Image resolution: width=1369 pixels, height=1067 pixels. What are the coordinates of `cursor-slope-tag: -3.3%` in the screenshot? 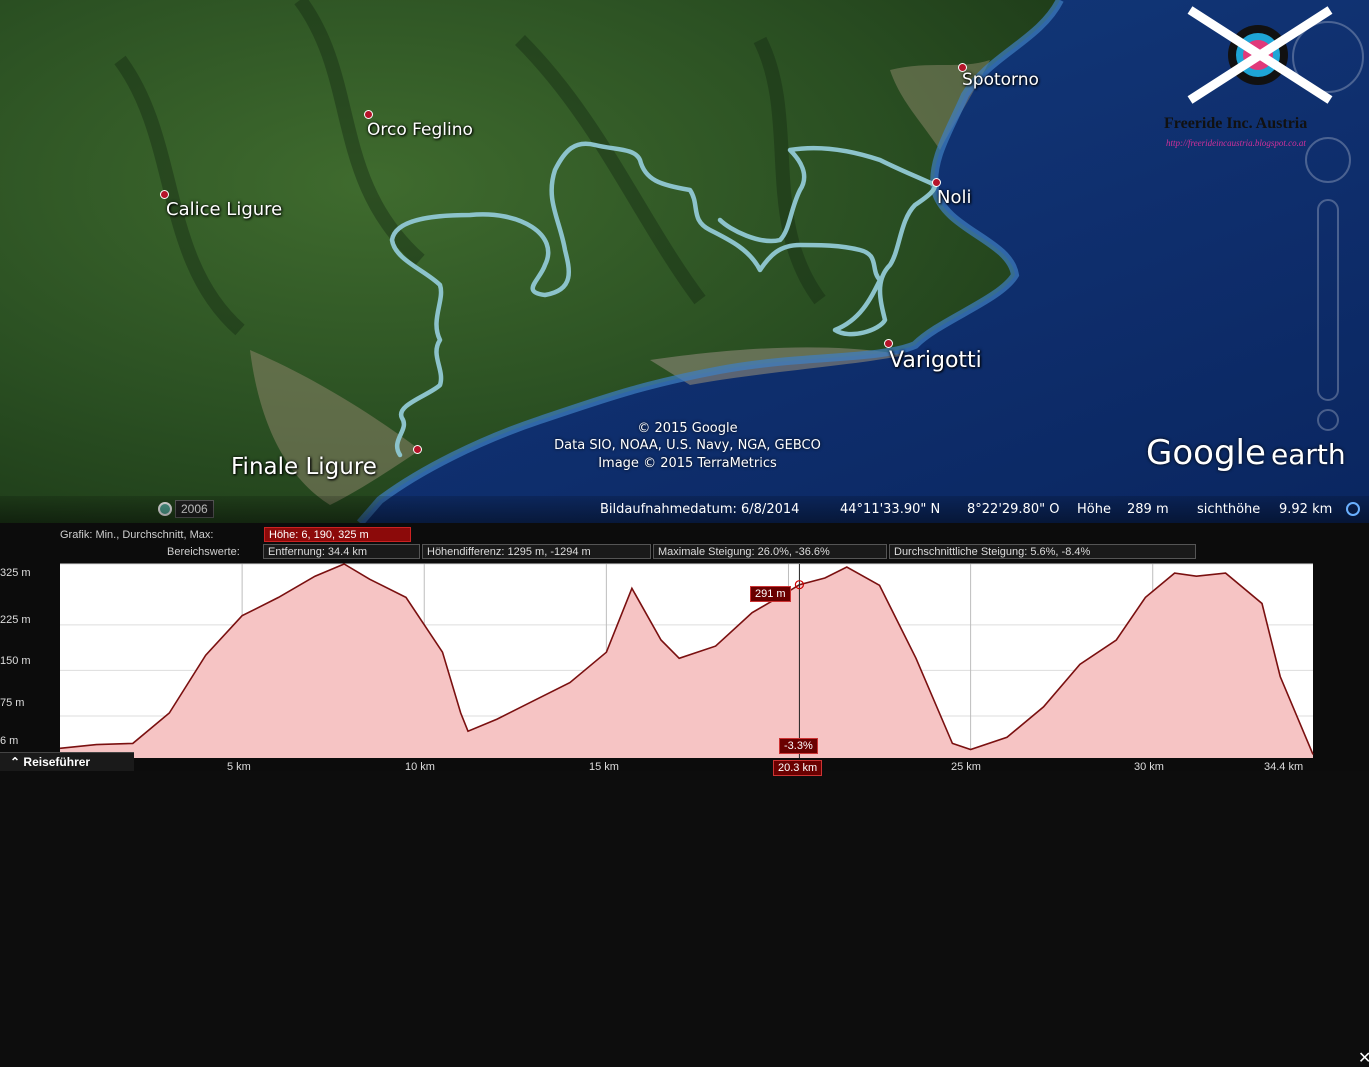 It's located at (798, 746).